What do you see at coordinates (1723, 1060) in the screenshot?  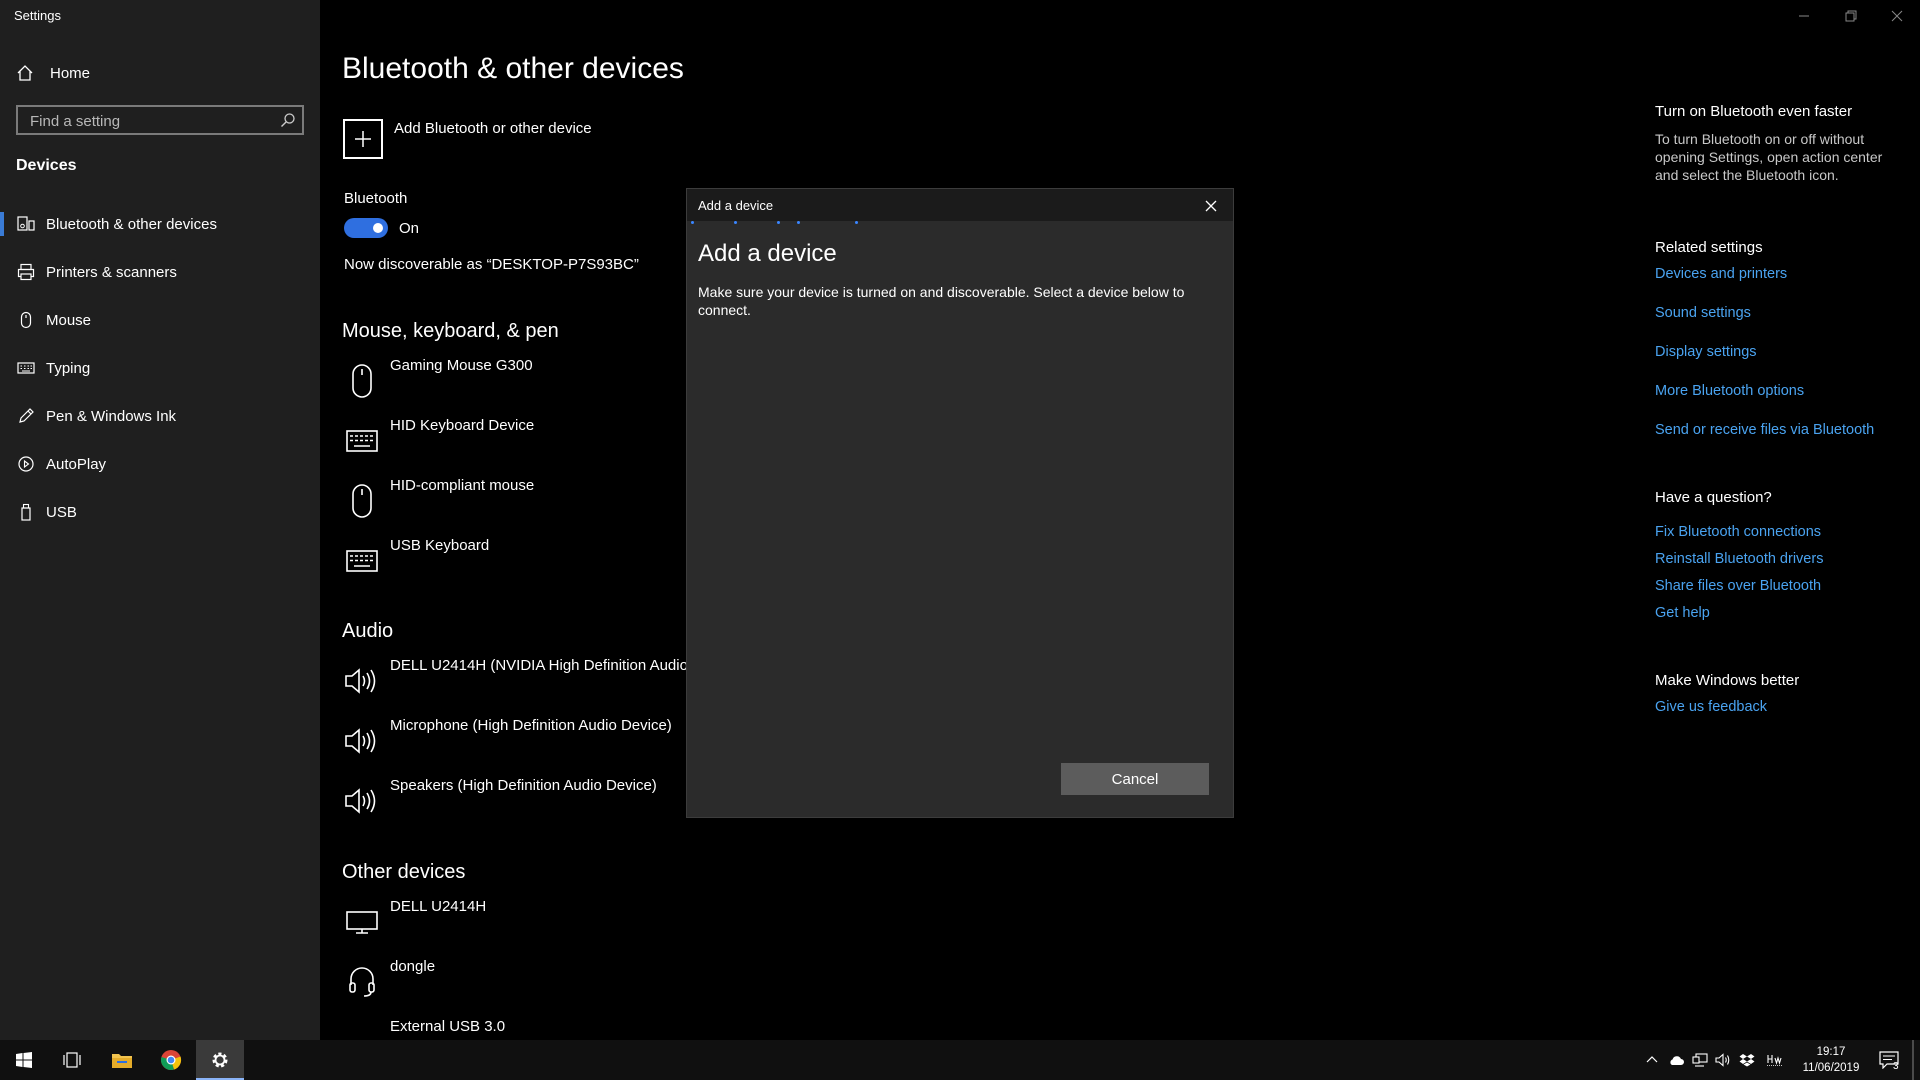 I see `volume-tray-icon` at bounding box center [1723, 1060].